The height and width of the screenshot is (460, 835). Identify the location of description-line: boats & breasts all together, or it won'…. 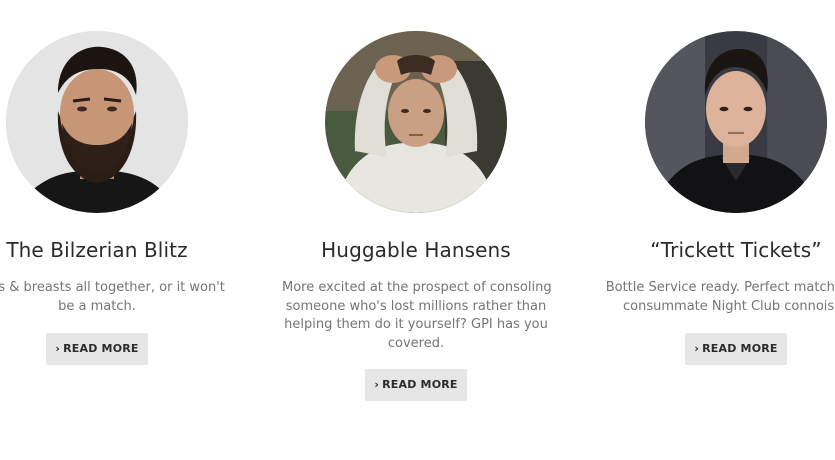
(112, 287).